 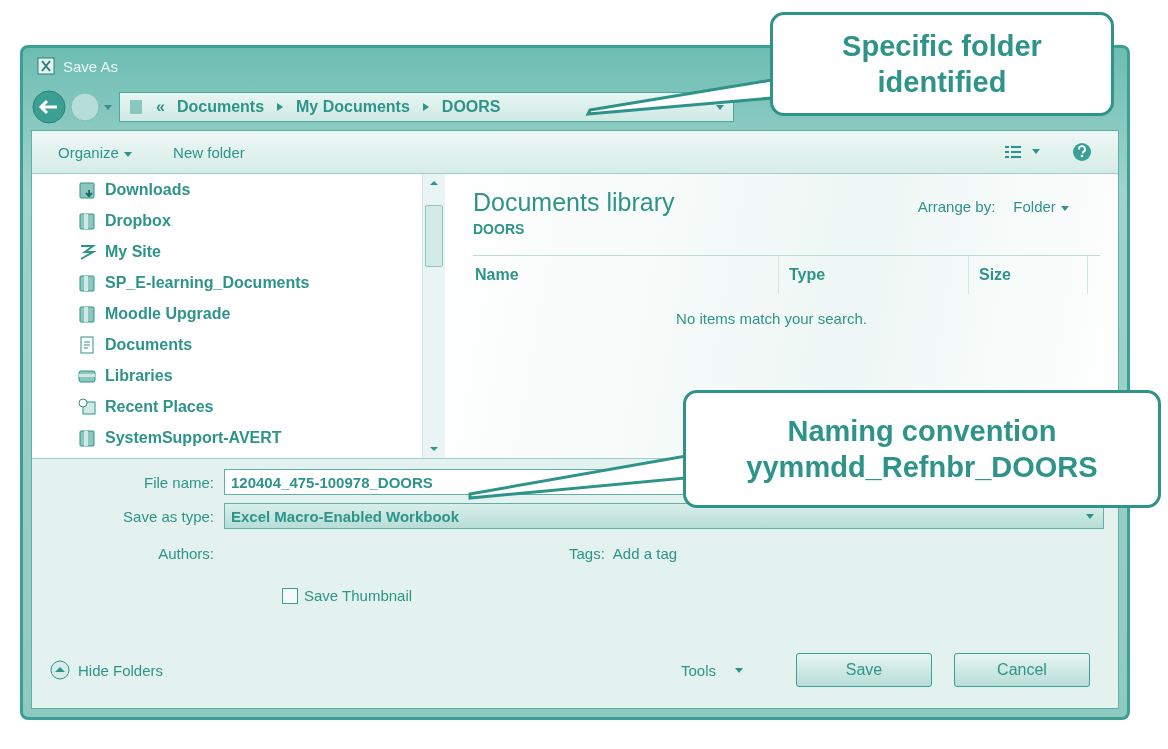 What do you see at coordinates (168, 516) in the screenshot?
I see `field-label: Save as type:` at bounding box center [168, 516].